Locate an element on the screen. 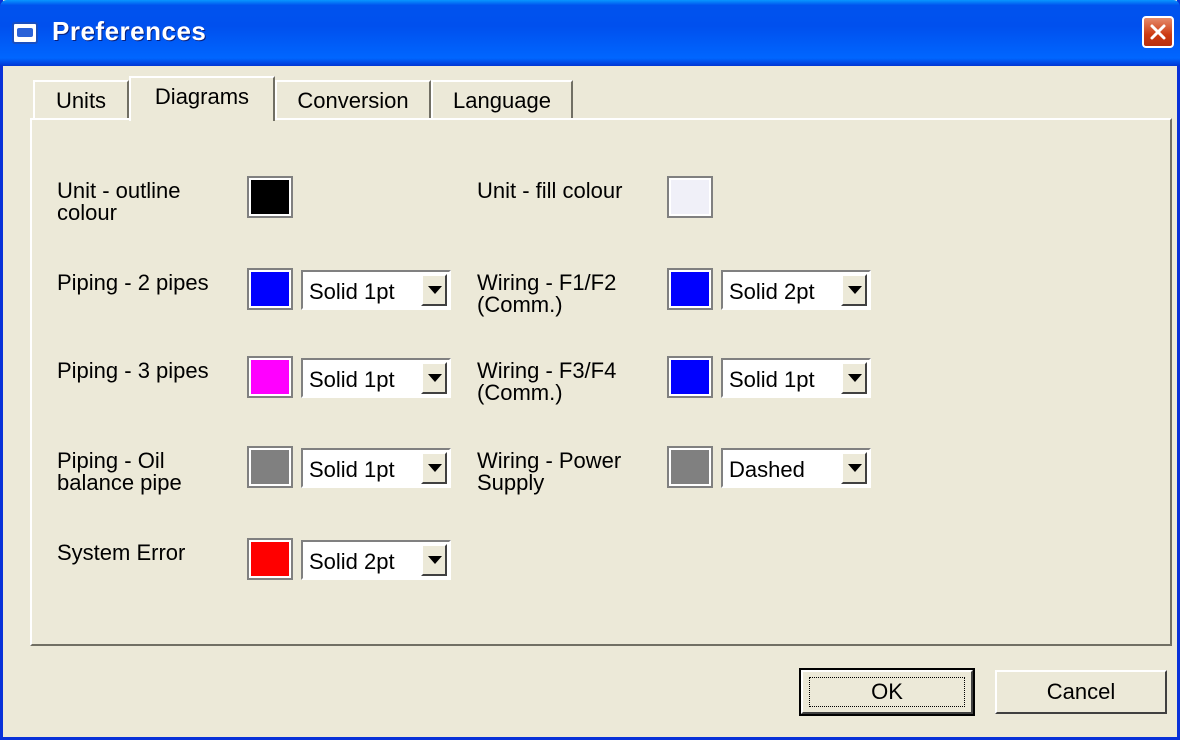 This screenshot has width=1180, height=740. tab-label: Diagrams is located at coordinates (202, 96).